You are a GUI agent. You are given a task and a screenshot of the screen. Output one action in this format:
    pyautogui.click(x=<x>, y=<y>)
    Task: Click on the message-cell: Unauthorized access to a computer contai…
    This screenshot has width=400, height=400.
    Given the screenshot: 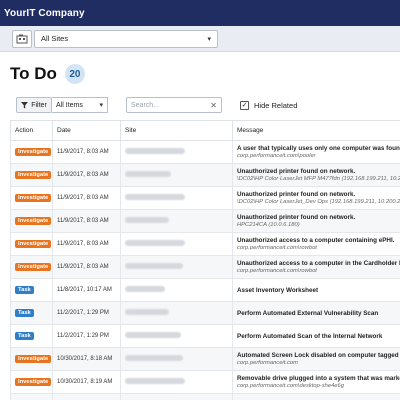 What is the action you would take?
    pyautogui.click(x=316, y=244)
    